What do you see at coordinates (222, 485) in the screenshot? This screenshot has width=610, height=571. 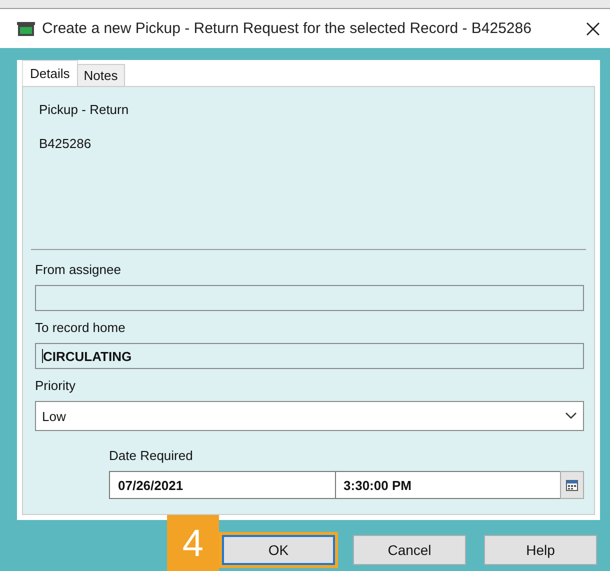 I see `date-field: 07/26/2021` at bounding box center [222, 485].